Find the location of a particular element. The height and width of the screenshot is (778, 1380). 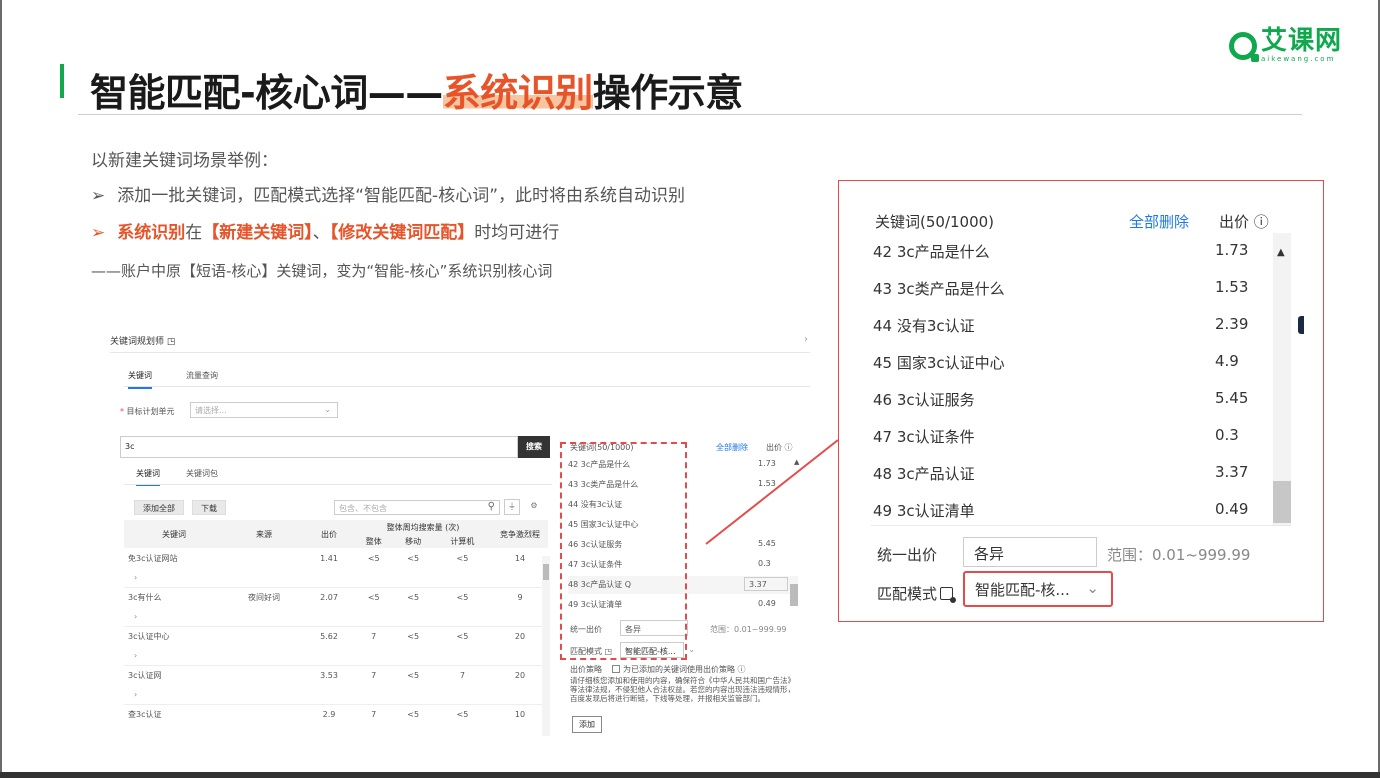

item-bid: 1.53 is located at coordinates (767, 483).